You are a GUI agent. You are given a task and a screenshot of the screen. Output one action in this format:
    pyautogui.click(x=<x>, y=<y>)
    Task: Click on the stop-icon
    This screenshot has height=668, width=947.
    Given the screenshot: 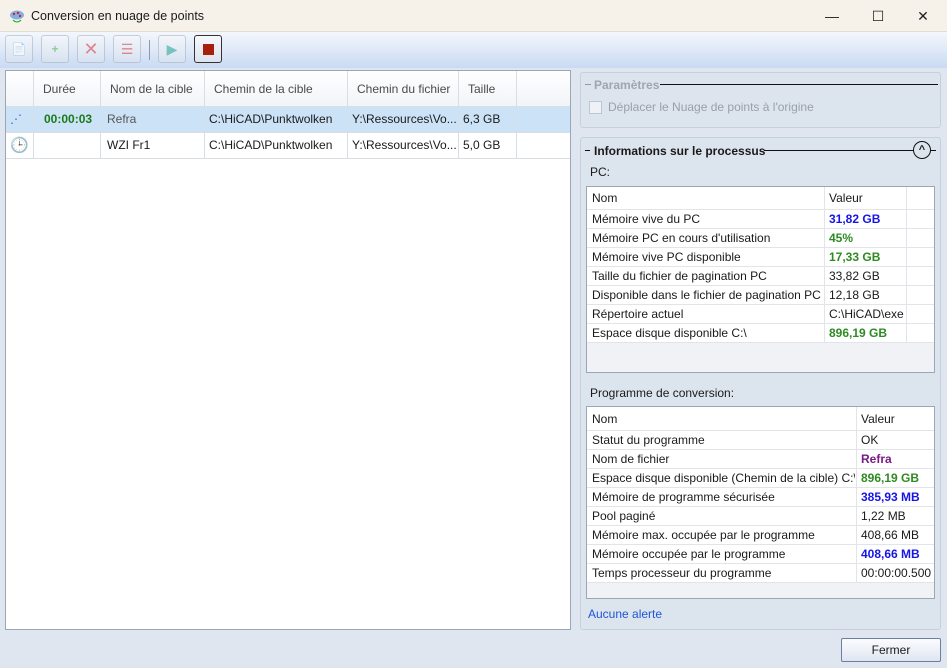 What is the action you would take?
    pyautogui.click(x=208, y=49)
    